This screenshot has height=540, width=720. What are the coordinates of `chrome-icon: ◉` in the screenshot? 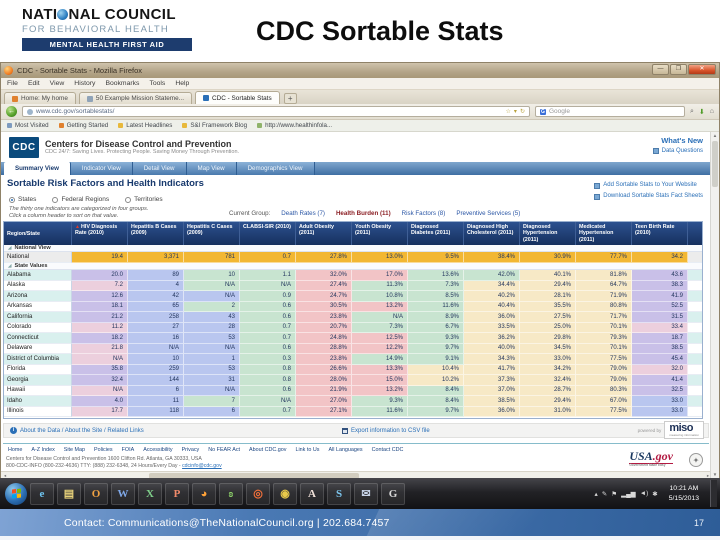 It's located at (285, 493).